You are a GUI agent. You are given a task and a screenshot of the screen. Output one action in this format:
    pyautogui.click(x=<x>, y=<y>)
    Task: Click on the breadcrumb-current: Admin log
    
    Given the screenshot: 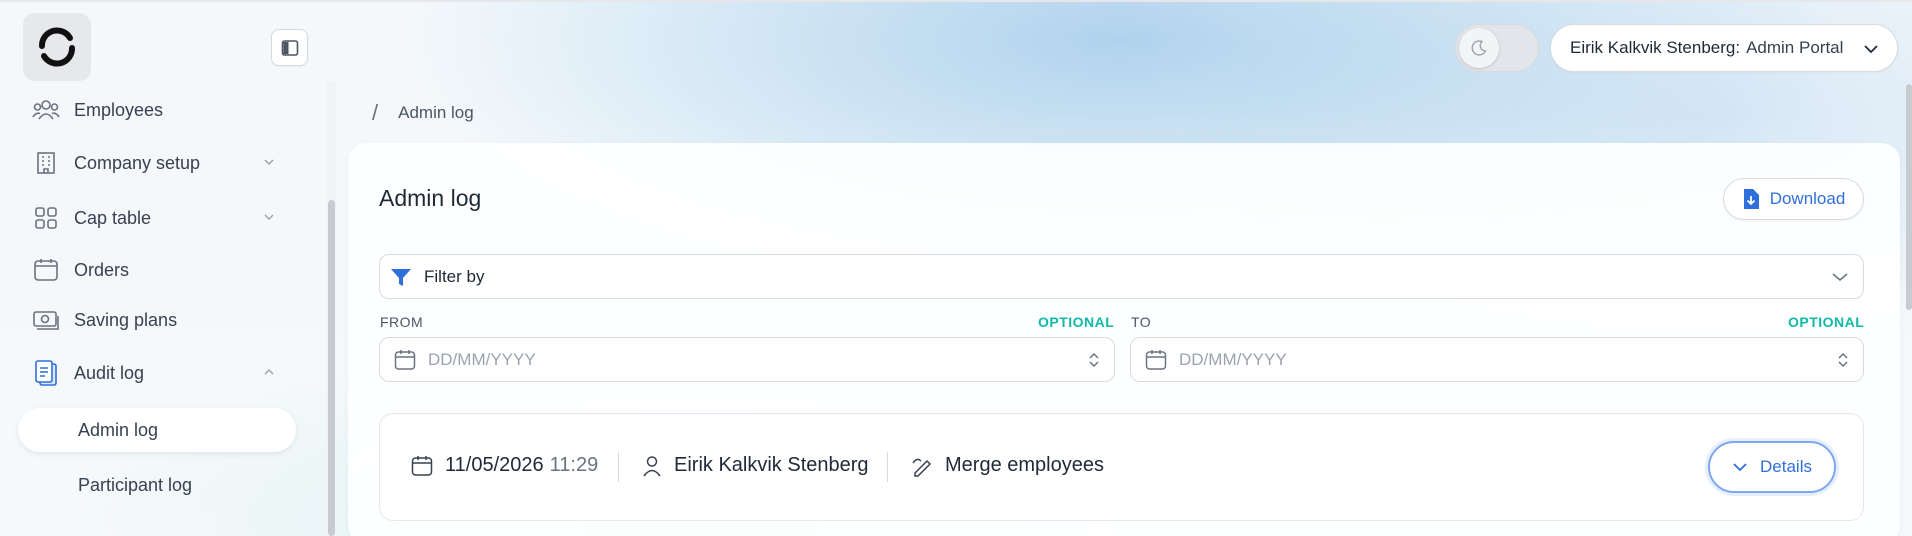 What is the action you would take?
    pyautogui.click(x=436, y=112)
    